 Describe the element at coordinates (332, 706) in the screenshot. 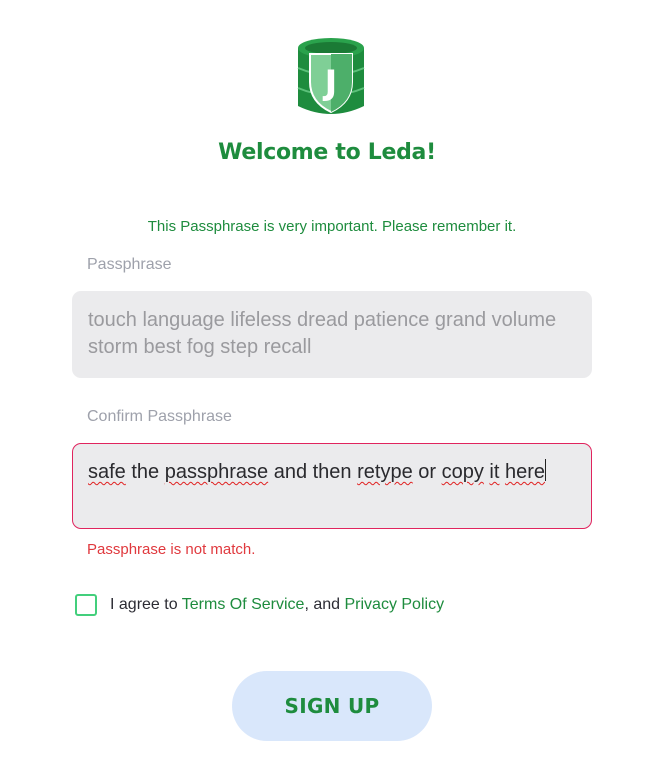

I see `sign-up-button: SIGN UP` at that location.